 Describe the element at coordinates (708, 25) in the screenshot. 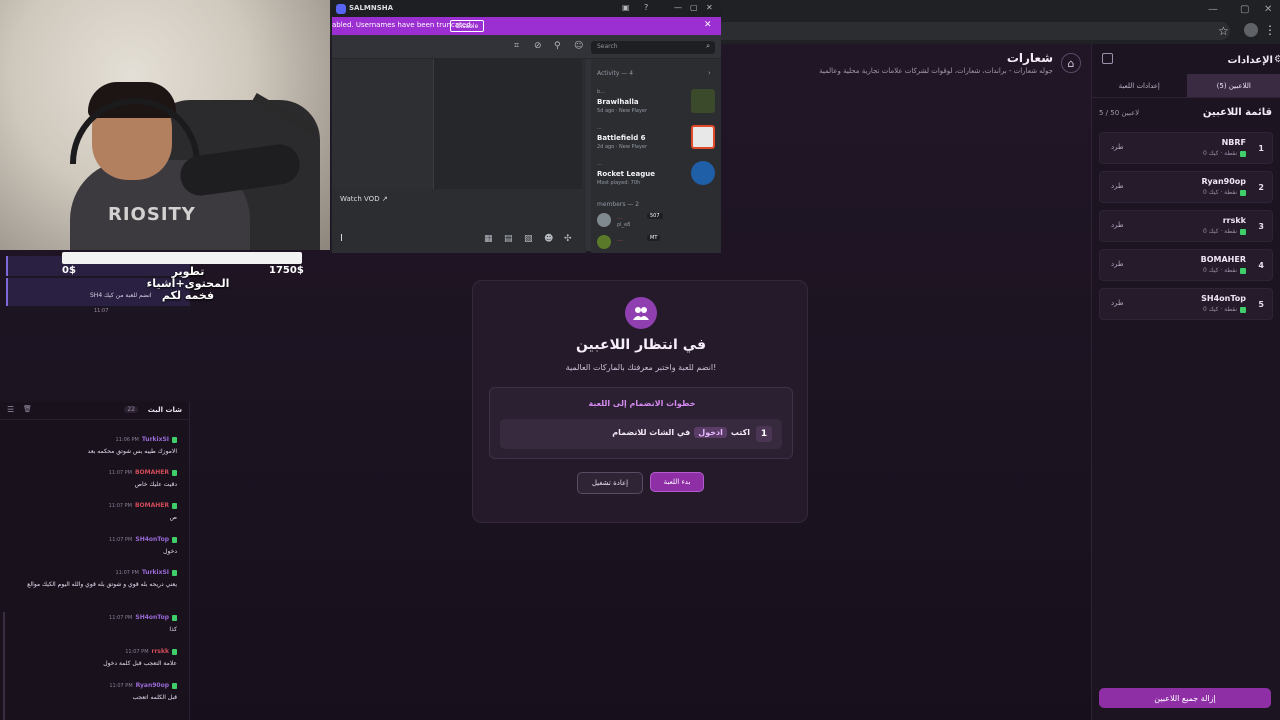

I see `close-banner-icon: ✕` at that location.